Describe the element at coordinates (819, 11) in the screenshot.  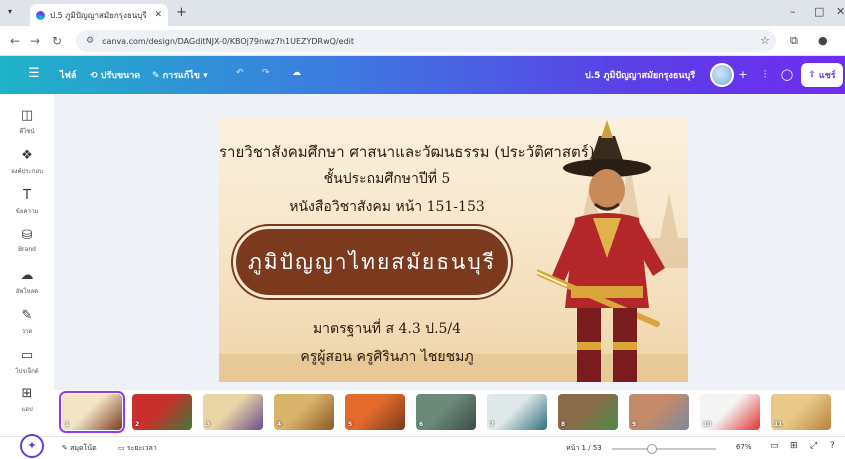
I see `maximize-button: □` at that location.